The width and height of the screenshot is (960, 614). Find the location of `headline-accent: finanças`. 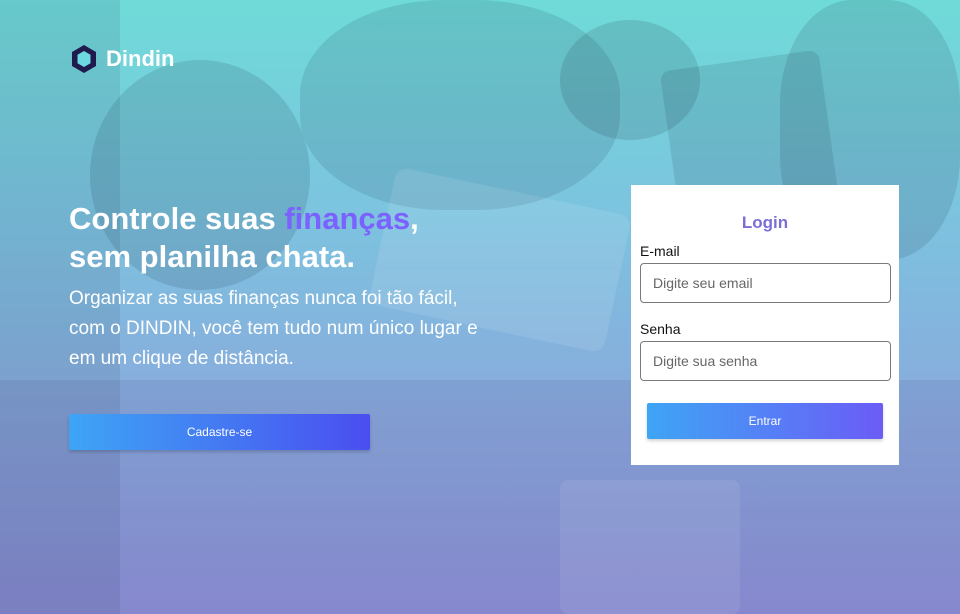

headline-accent: finanças is located at coordinates (347, 218).